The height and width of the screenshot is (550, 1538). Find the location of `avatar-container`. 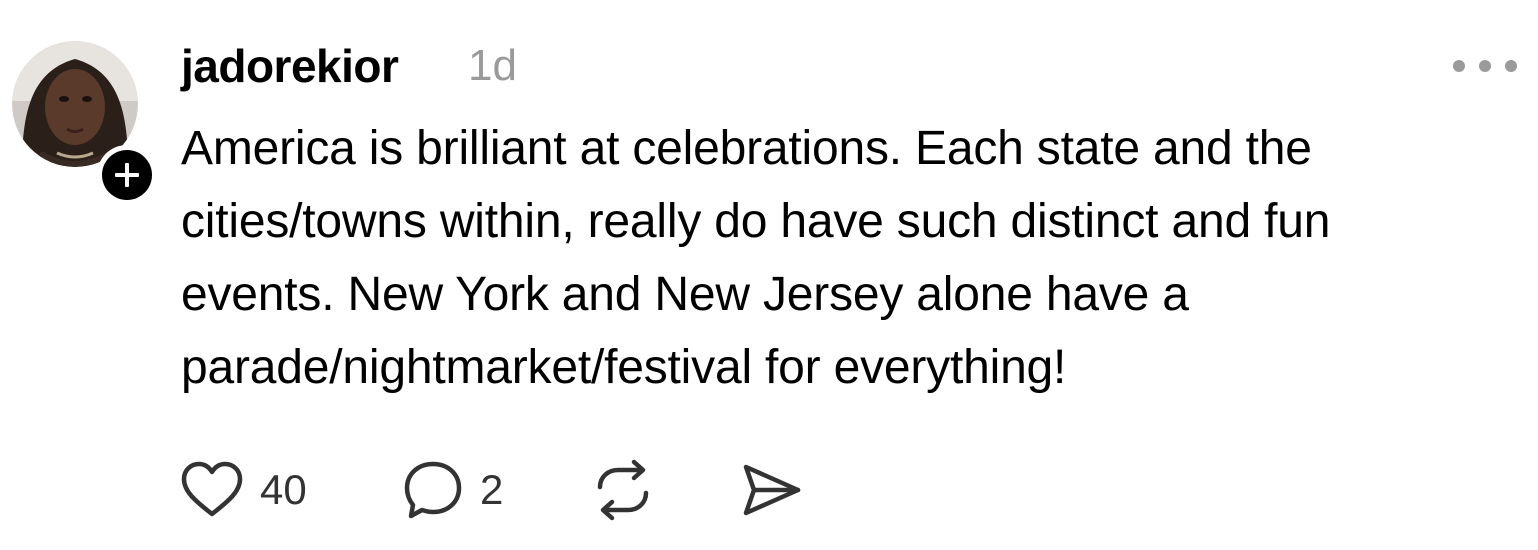

avatar-container is located at coordinates (84, 123).